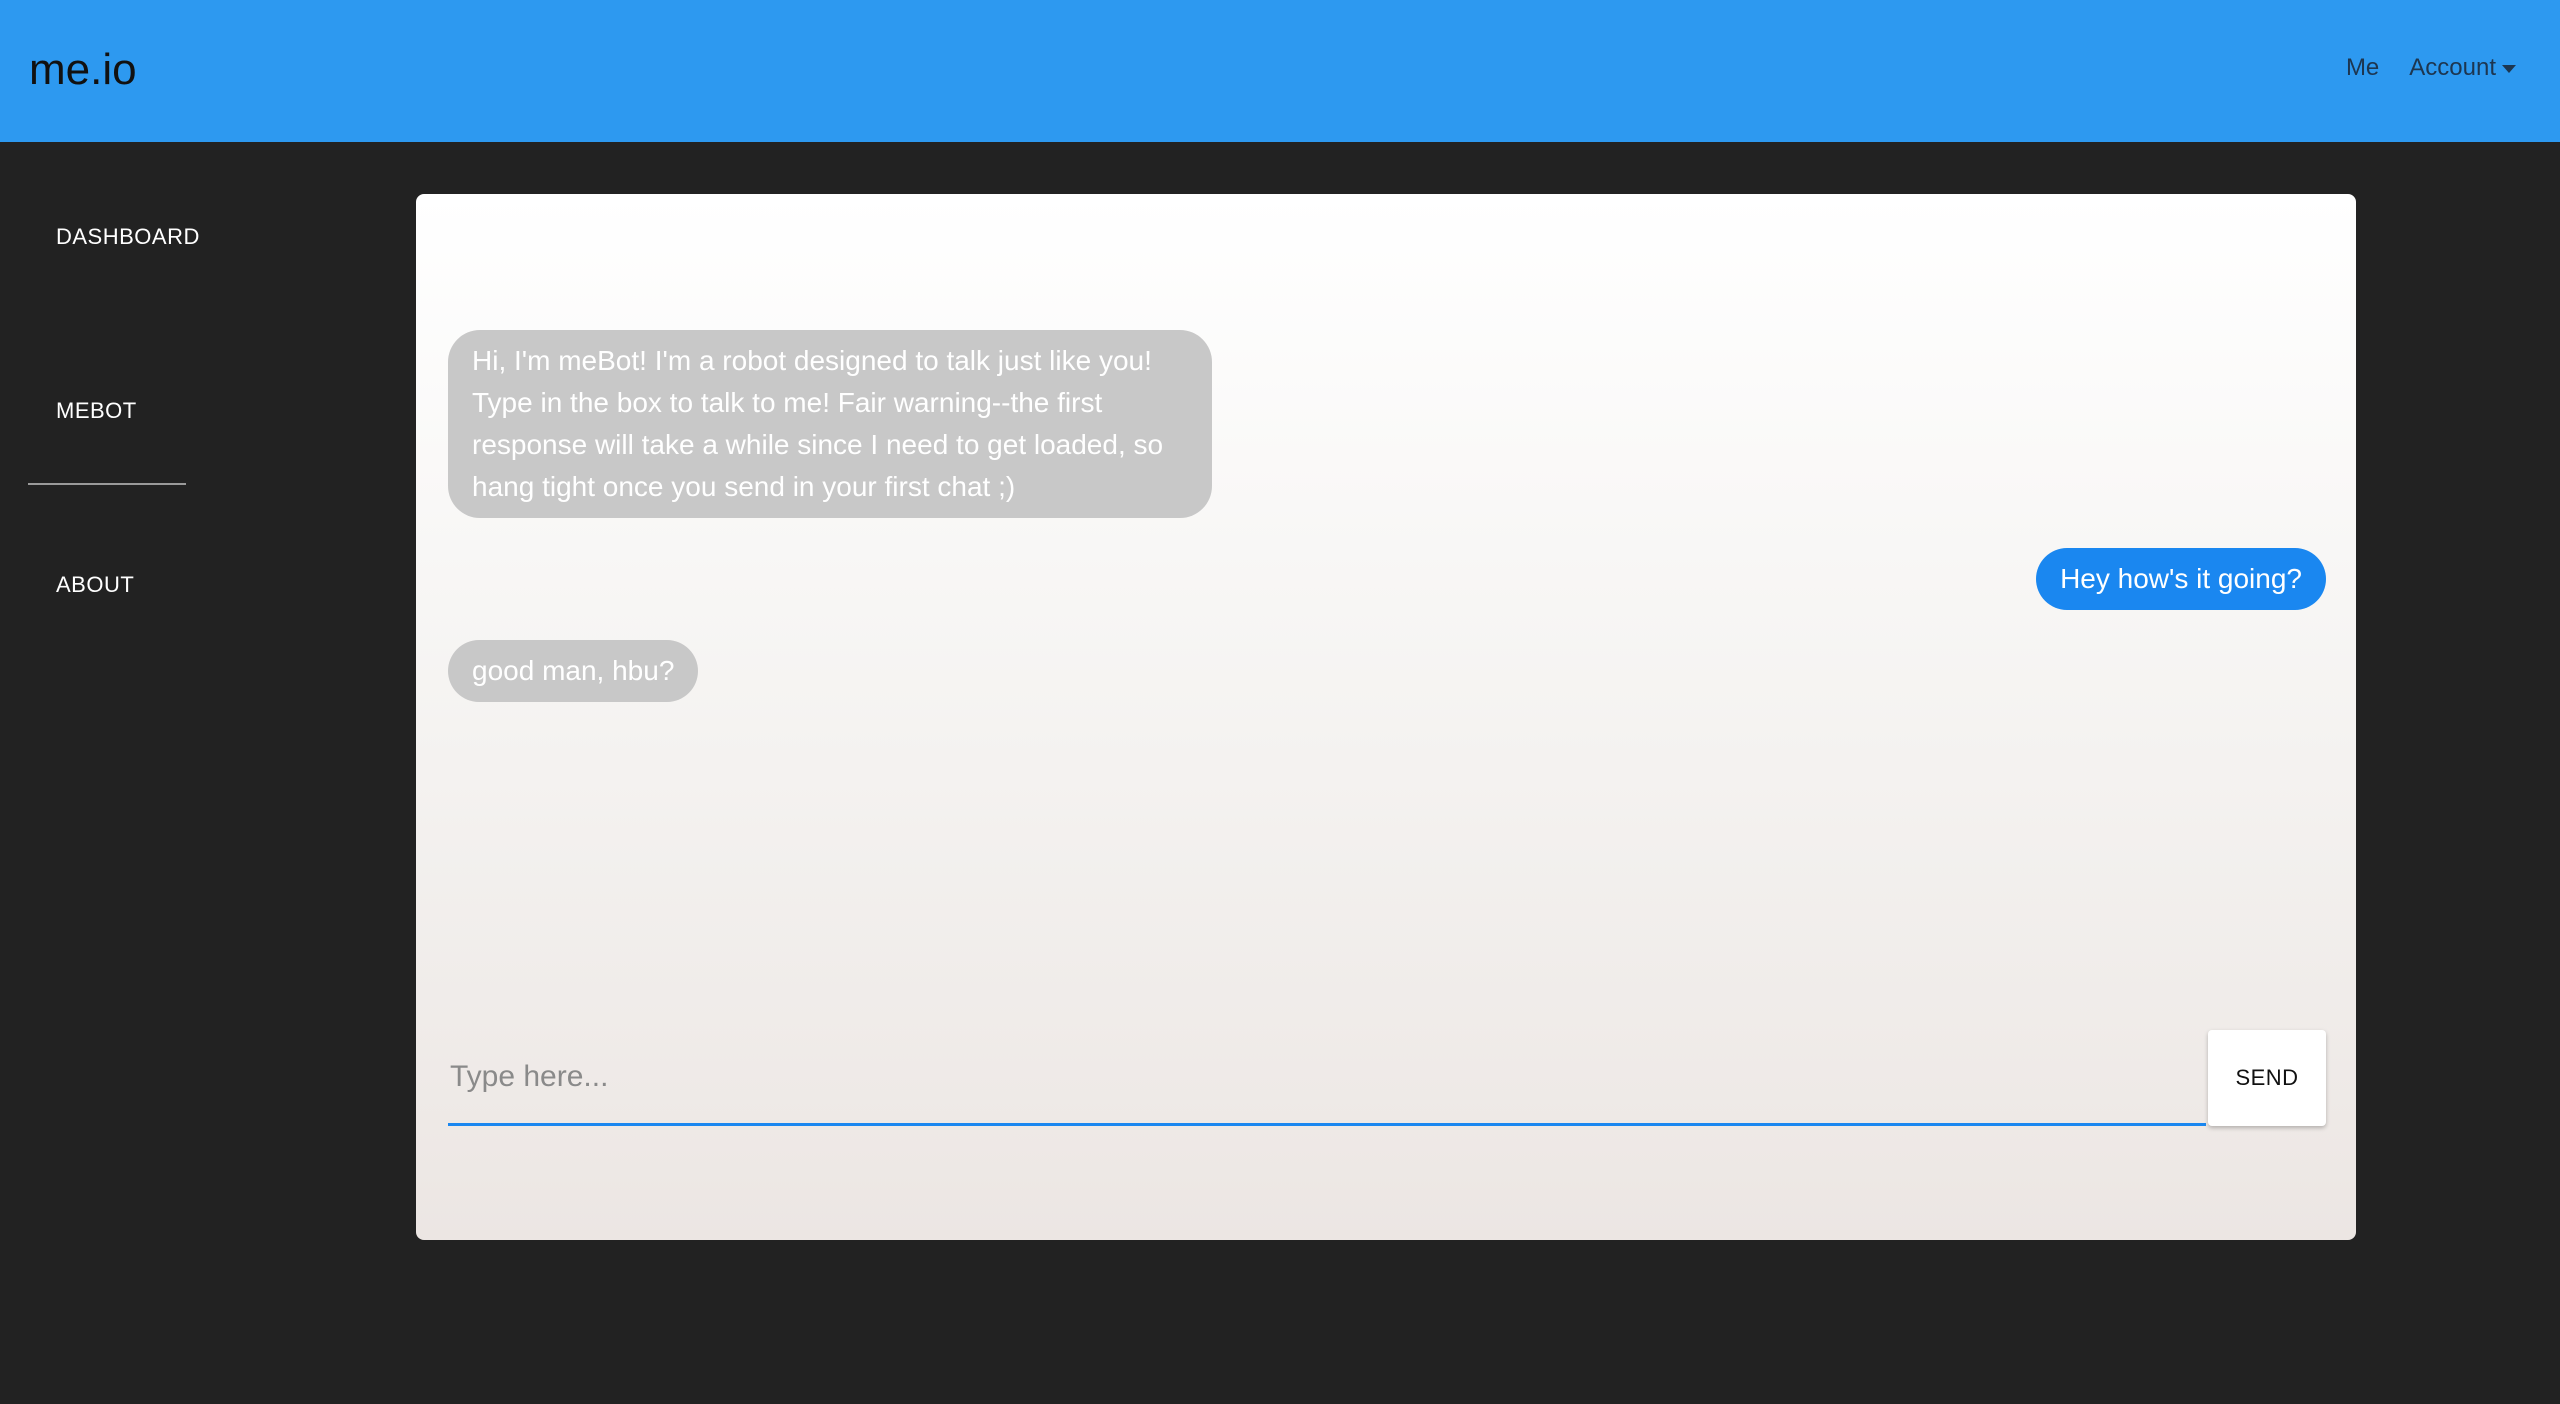  What do you see at coordinates (96, 411) in the screenshot?
I see `sidebar-item-mebot: MEBOT` at bounding box center [96, 411].